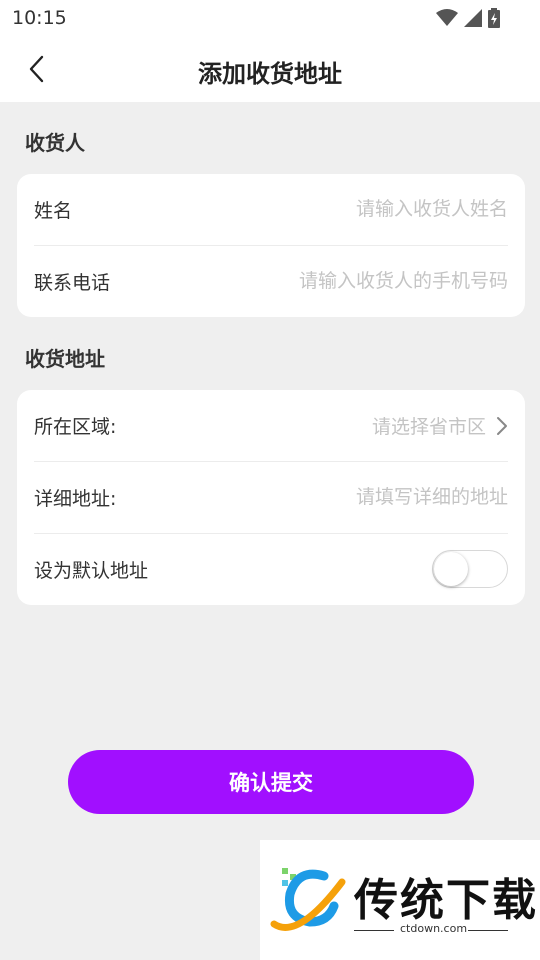 The image size is (540, 960). What do you see at coordinates (75, 427) in the screenshot?
I see `region-label: 所在区域:` at bounding box center [75, 427].